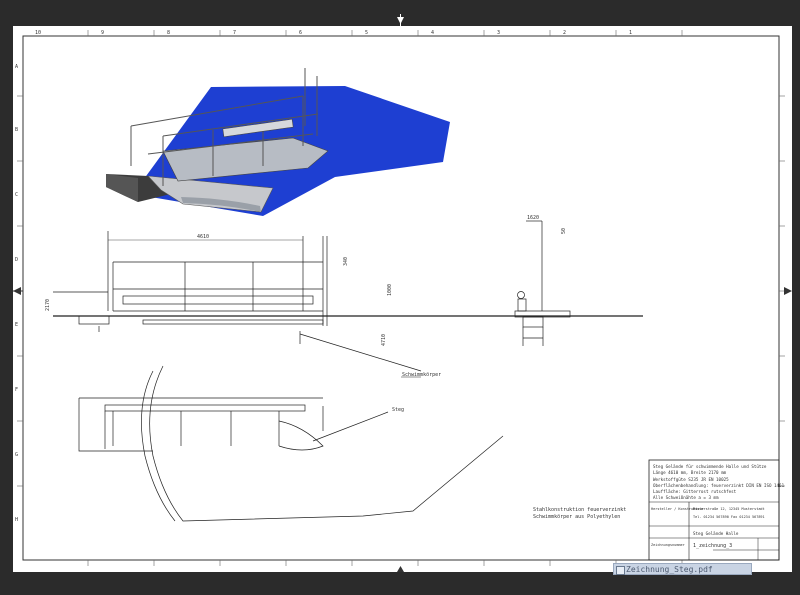 This screenshot has height=595, width=800. Describe the element at coordinates (691, 479) in the screenshot. I see `title-line3: Werkstoffgüte S235 JR EN 10025` at that location.